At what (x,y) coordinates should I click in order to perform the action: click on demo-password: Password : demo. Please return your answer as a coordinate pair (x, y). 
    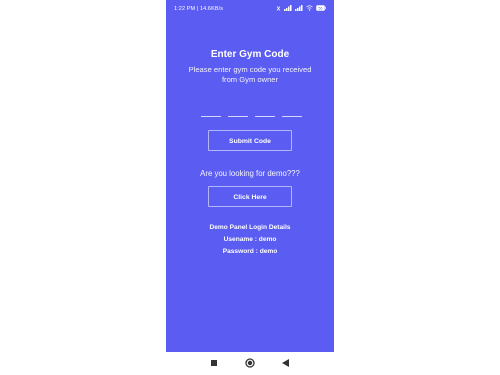
    Looking at the image, I should click on (250, 251).